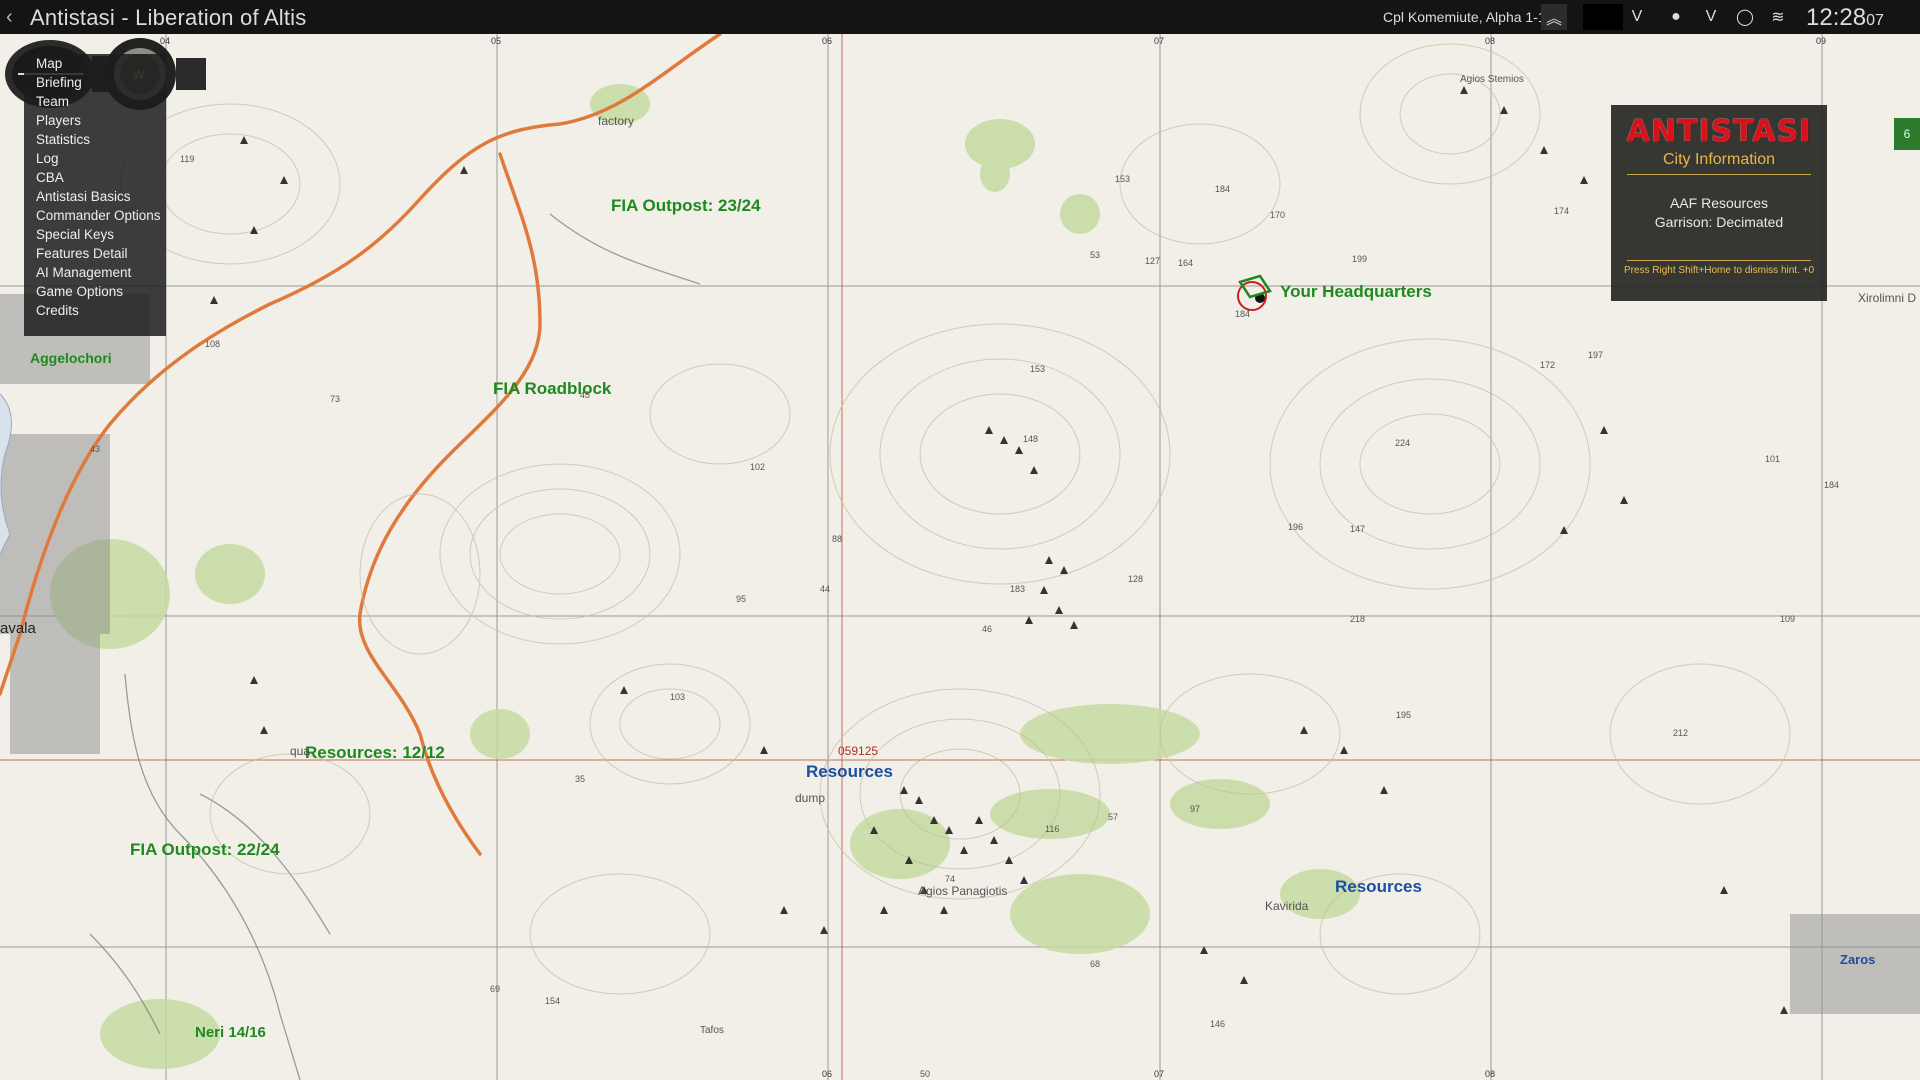 This screenshot has width=1920, height=1080. What do you see at coordinates (678, 697) in the screenshot?
I see `elevation-label: 103` at bounding box center [678, 697].